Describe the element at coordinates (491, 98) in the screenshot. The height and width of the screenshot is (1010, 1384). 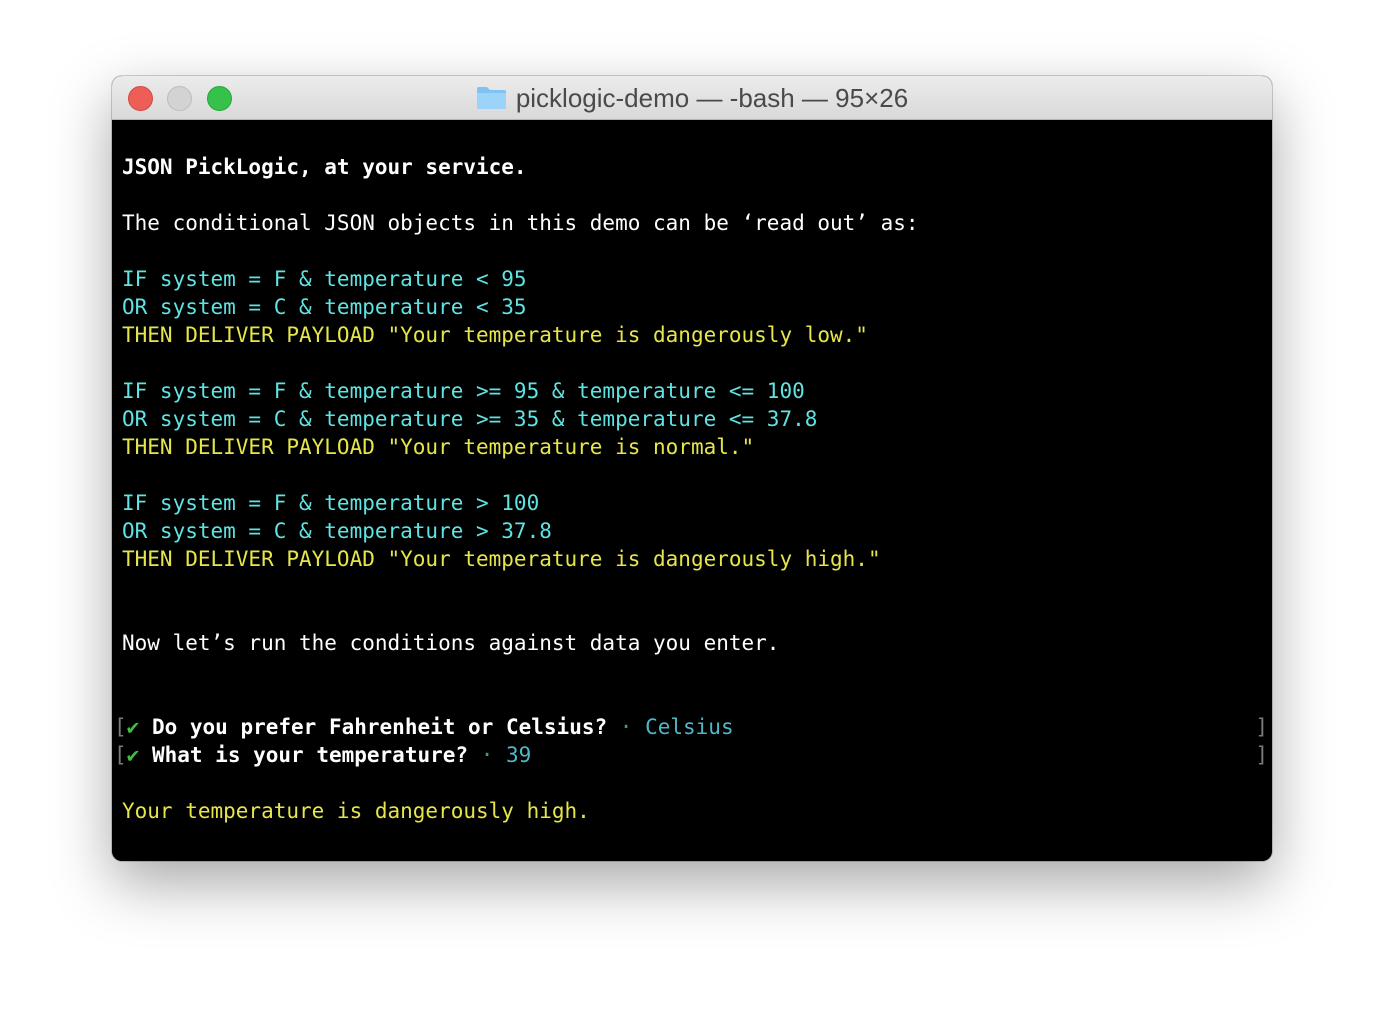
I see `folder-icon` at that location.